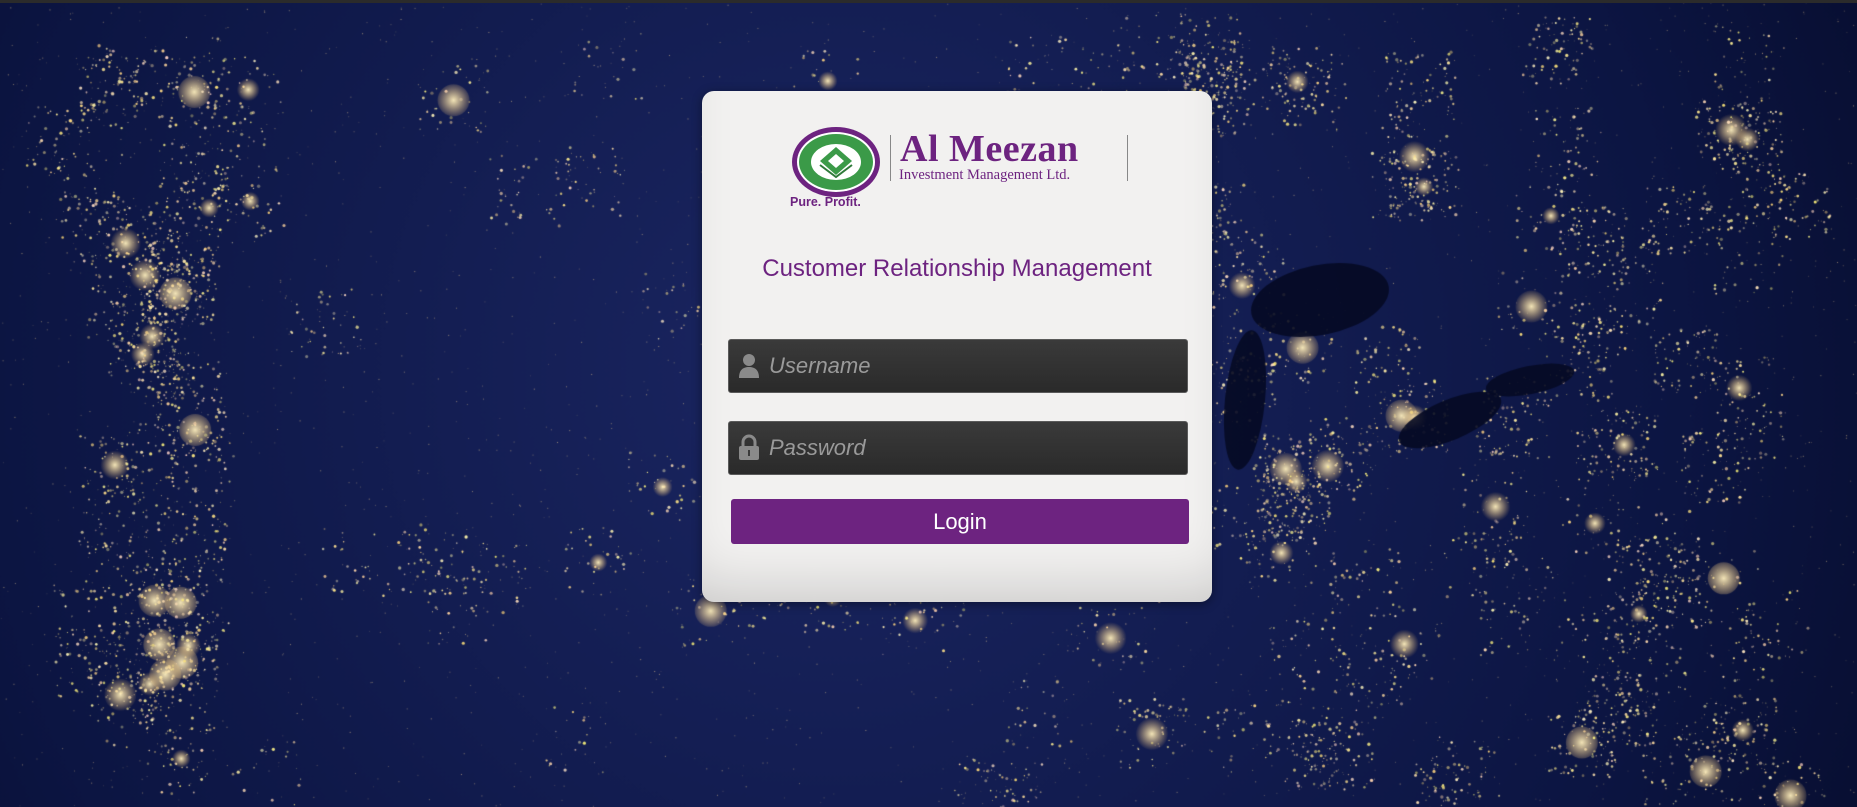 The width and height of the screenshot is (1857, 807). Describe the element at coordinates (836, 162) in the screenshot. I see `logo-seal-icon` at that location.